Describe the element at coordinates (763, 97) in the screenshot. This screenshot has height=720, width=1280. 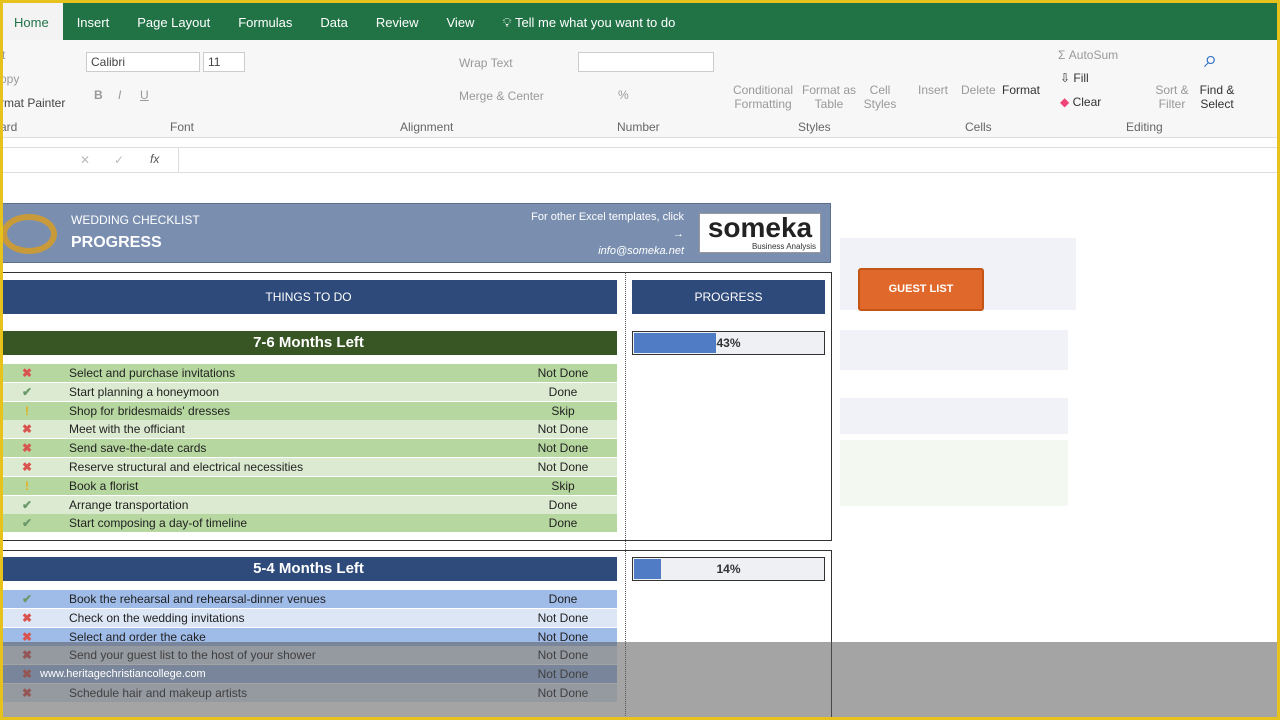
I see `conditional-formatting-button: Conditional Formatting` at that location.